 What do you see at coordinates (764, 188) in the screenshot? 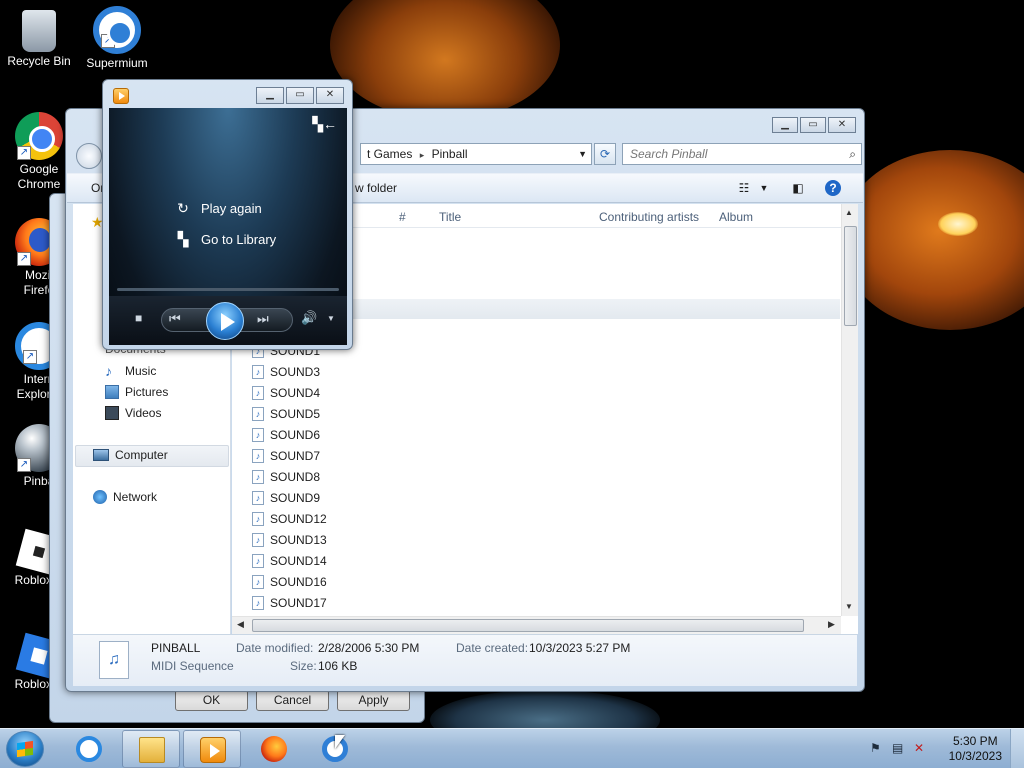
I see `view-dropdown-icon: ▼` at bounding box center [764, 188].